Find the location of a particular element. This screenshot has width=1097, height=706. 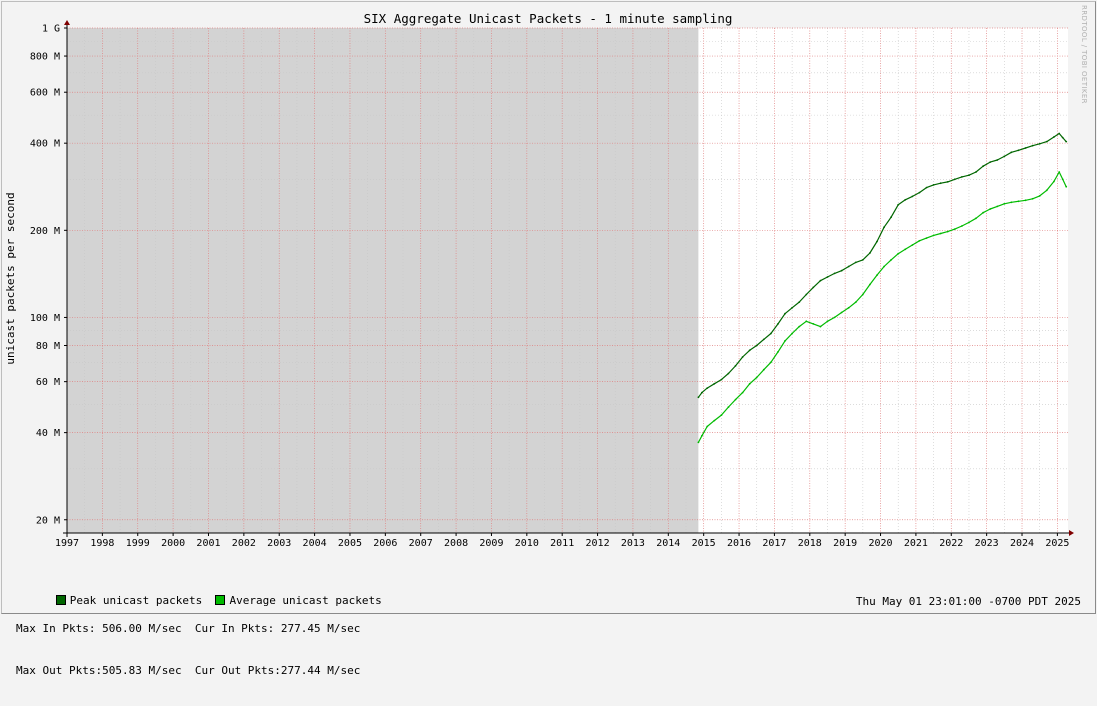

y-axis-arrow is located at coordinates (67, 22).